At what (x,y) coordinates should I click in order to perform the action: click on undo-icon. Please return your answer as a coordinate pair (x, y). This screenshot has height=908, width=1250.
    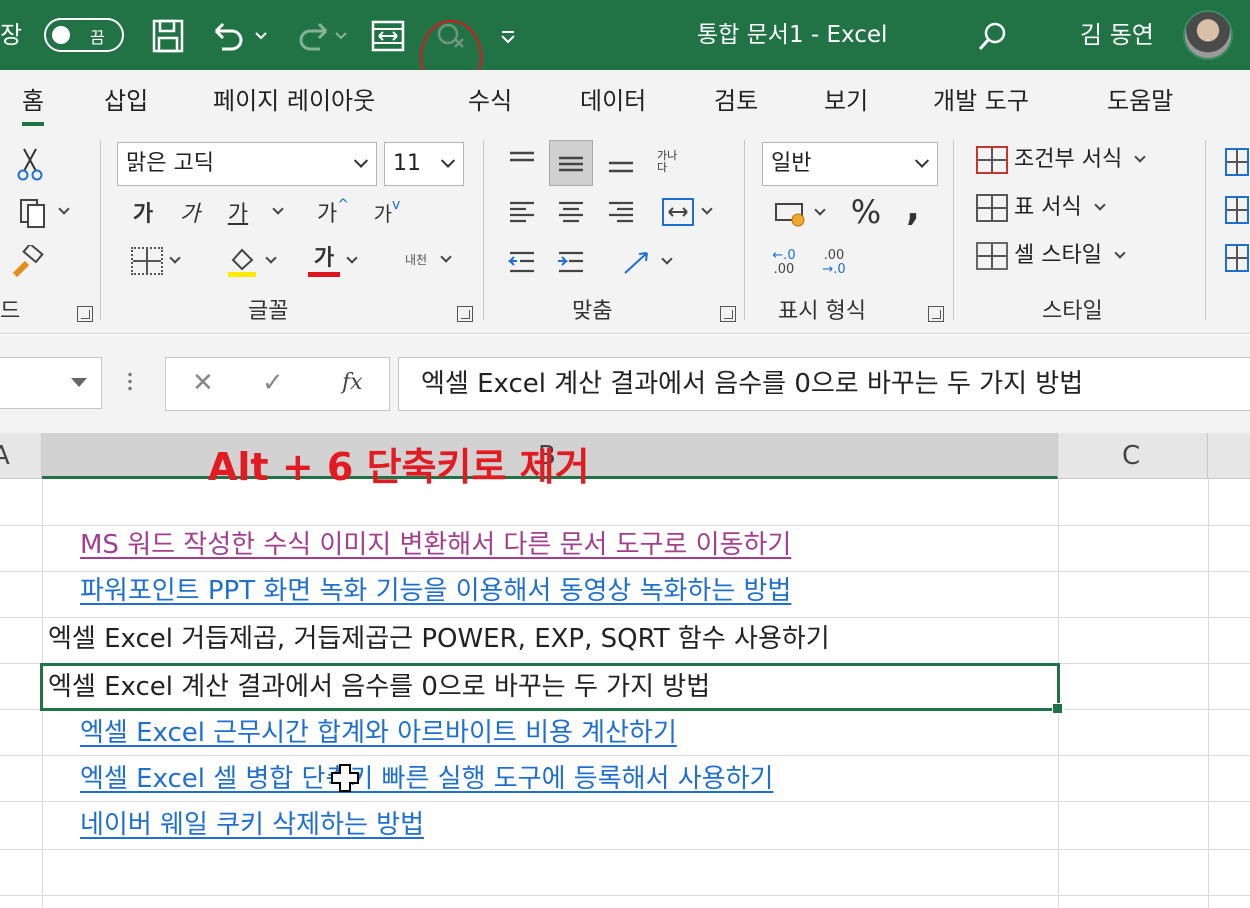
    Looking at the image, I should click on (238, 36).